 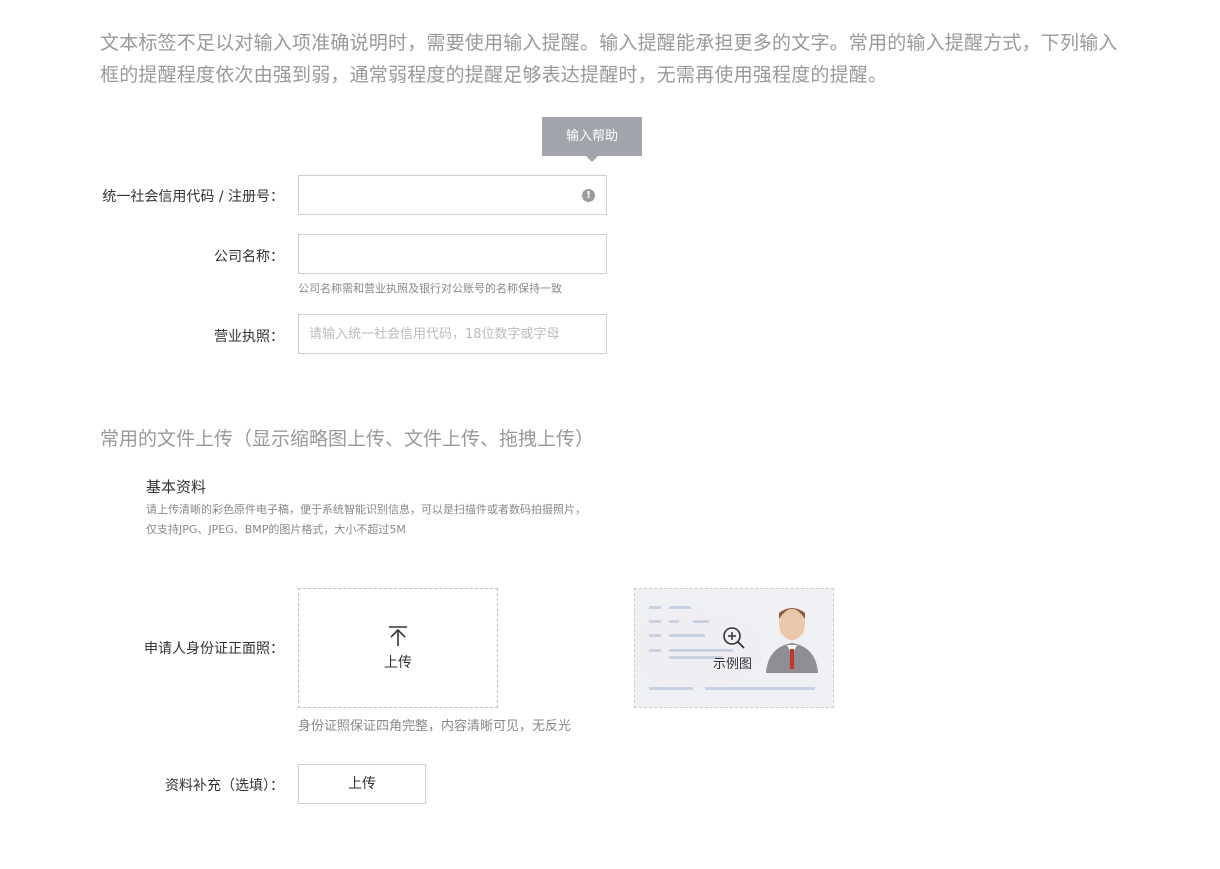 I want to click on sample-label: 示例图, so click(x=733, y=664).